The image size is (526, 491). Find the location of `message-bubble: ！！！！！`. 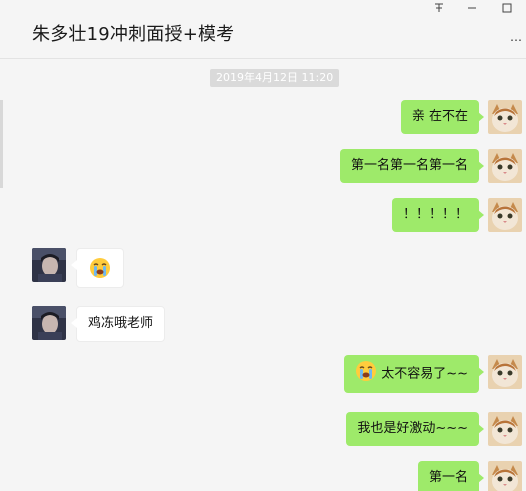

message-bubble: ！！！！！ is located at coordinates (438, 215).